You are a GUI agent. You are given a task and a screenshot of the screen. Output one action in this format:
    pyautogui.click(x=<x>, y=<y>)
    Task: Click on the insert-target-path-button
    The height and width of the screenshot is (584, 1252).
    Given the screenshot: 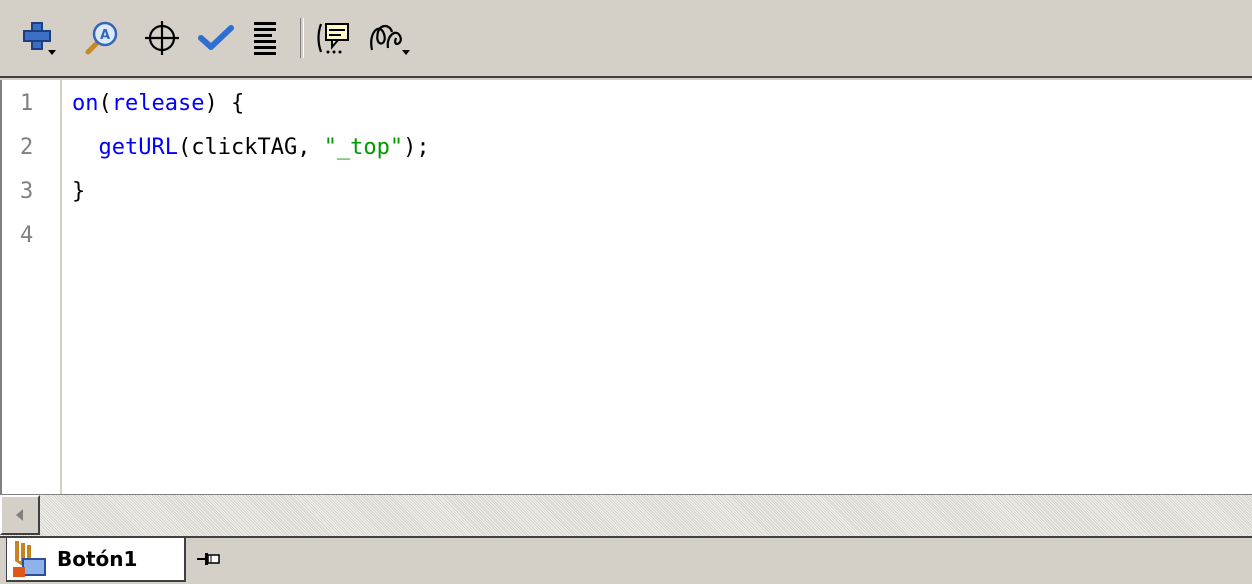 What is the action you would take?
    pyautogui.click(x=162, y=38)
    